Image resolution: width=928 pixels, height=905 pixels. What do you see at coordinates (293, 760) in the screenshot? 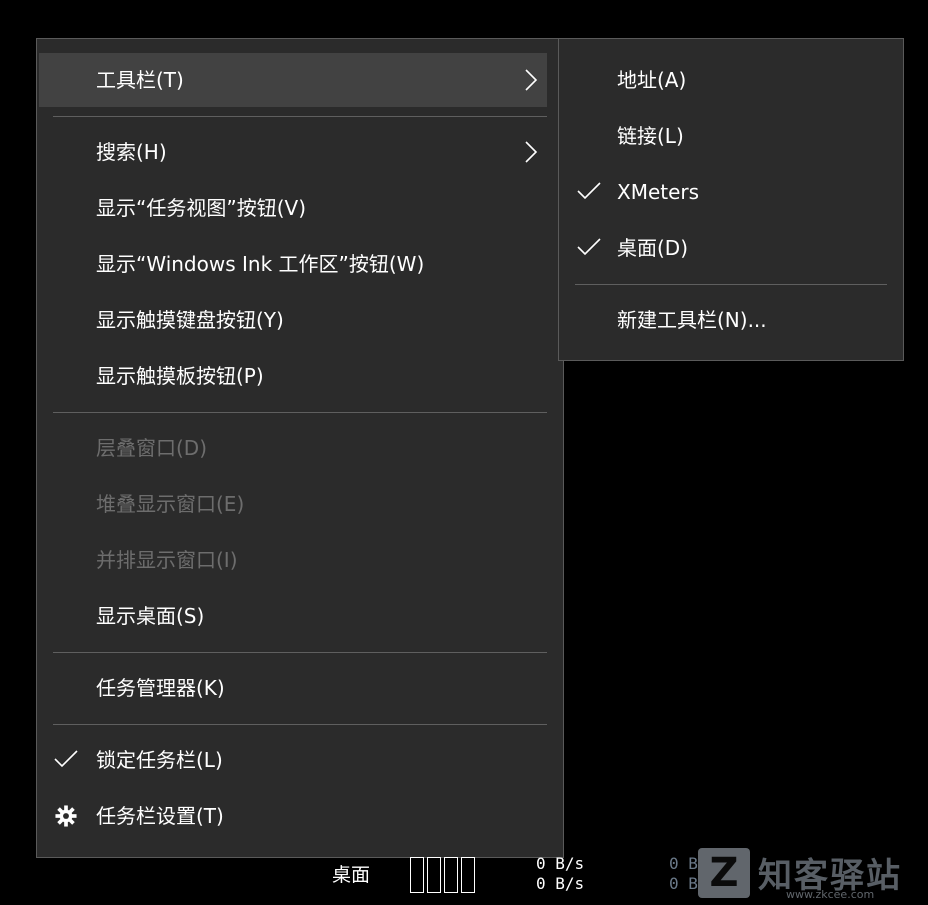
I see `menu-item-lock-taskbar: 锁定任务栏(L)` at bounding box center [293, 760].